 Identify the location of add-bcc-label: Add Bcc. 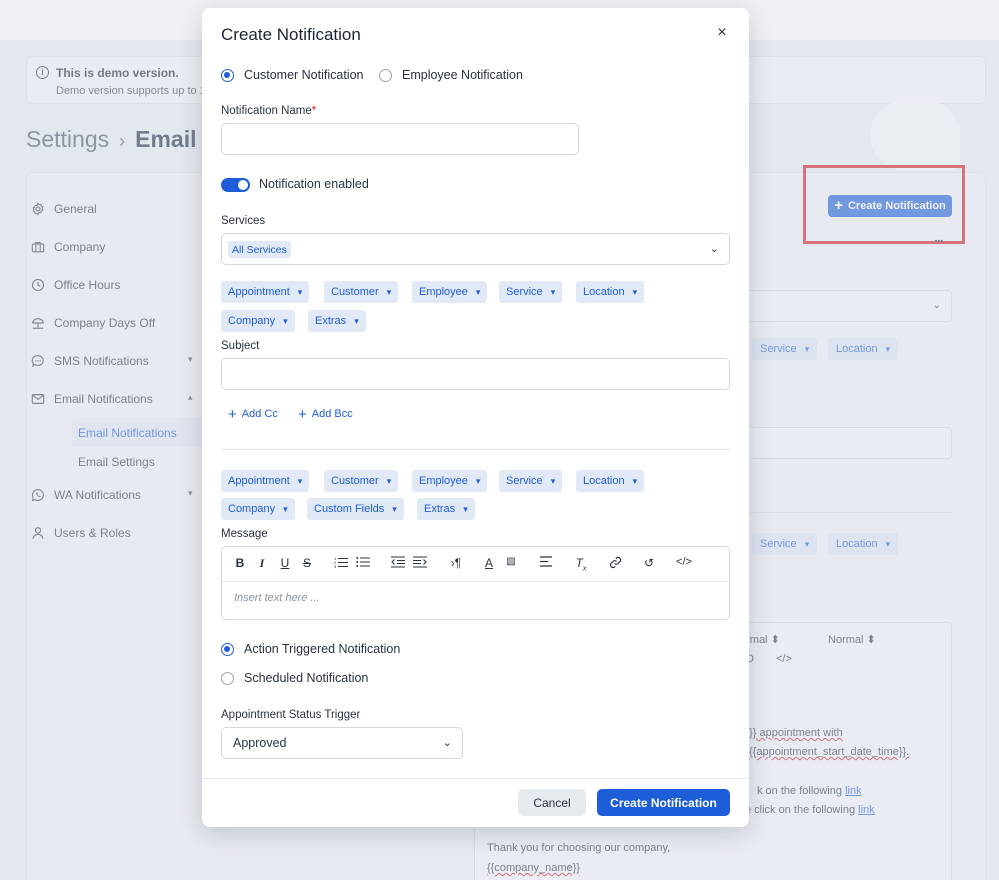
(332, 414).